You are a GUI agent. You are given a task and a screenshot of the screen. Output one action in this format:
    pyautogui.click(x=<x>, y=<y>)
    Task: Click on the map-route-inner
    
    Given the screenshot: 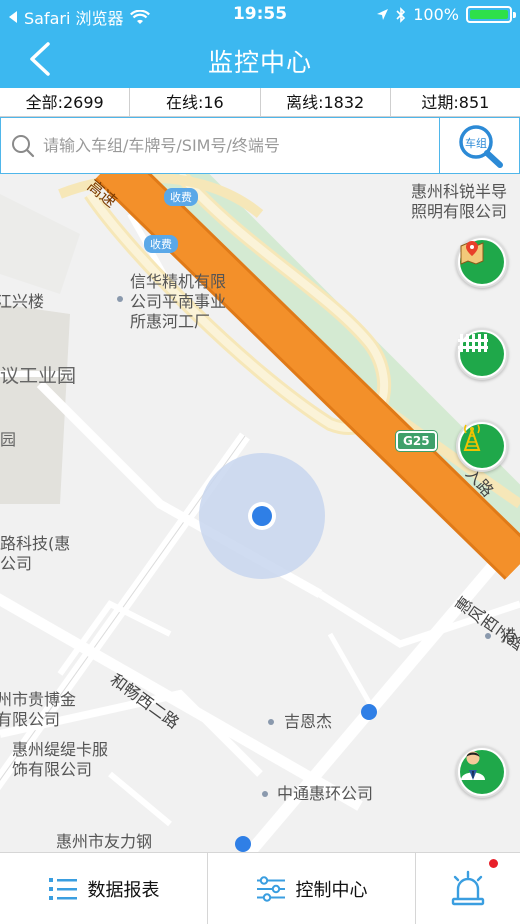 What is the action you would take?
    pyautogui.click(x=482, y=262)
    